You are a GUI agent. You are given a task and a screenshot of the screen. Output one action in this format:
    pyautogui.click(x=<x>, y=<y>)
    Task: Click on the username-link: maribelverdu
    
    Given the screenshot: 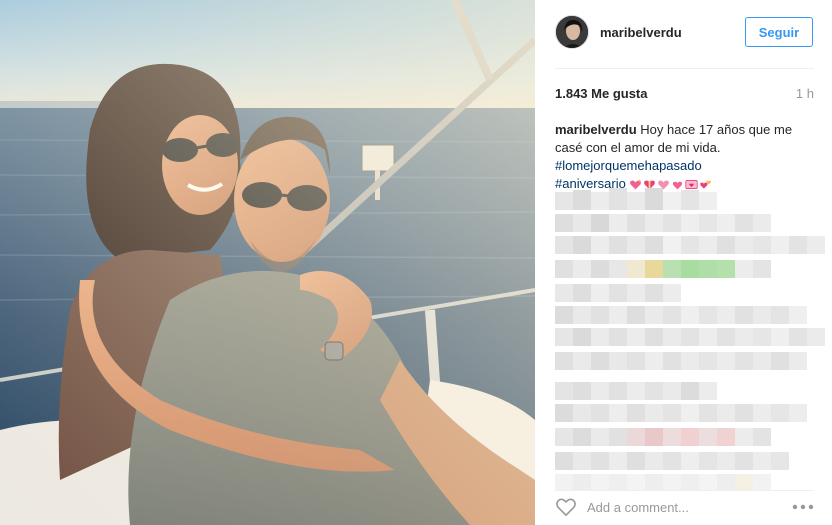 What is the action you would take?
    pyautogui.click(x=641, y=32)
    